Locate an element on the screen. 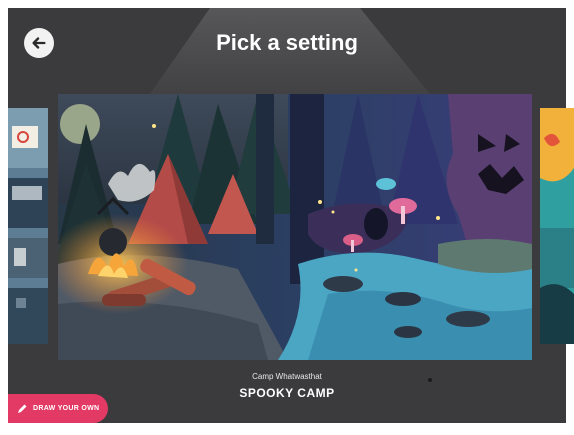 The image size is (574, 435). draw-your-own-label: DRAW YOUR OWN is located at coordinates (66, 408).